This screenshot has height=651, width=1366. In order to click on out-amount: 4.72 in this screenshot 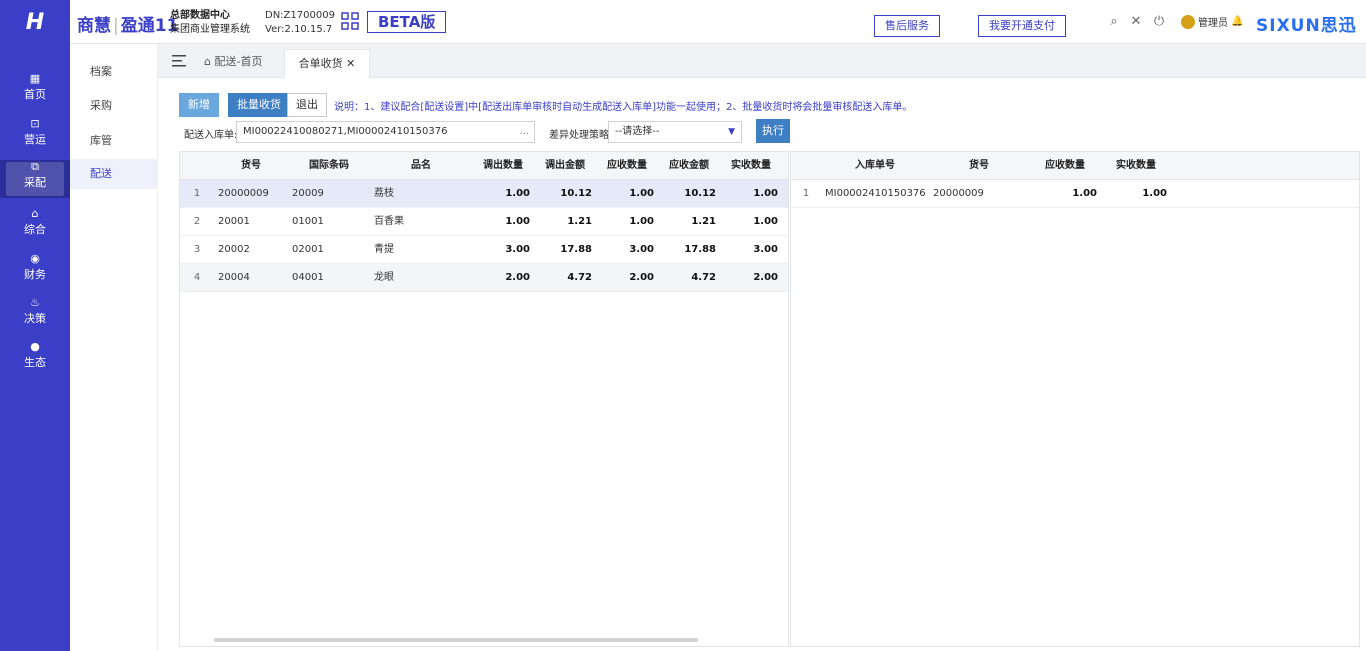, I will do `click(579, 277)`.